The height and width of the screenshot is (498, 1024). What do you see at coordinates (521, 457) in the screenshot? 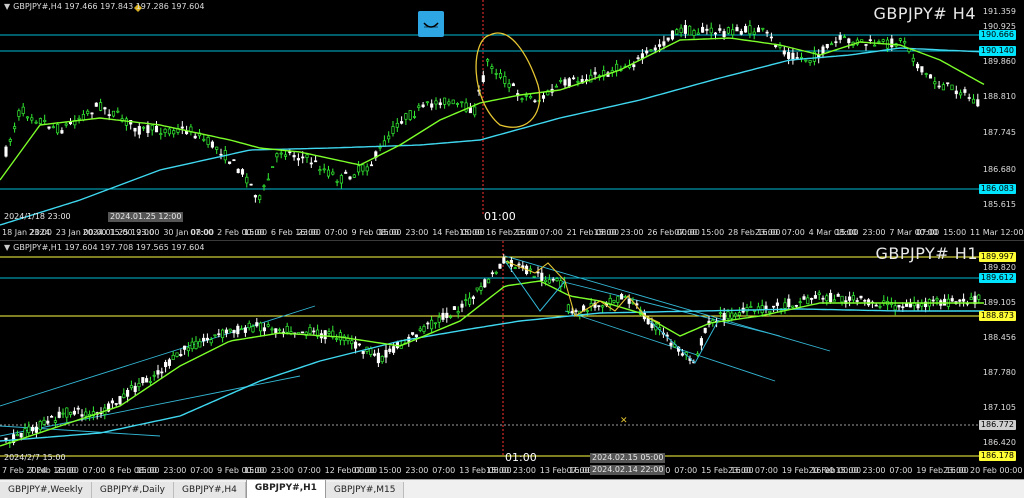
I see `h1-cursor-time: 01:00` at bounding box center [521, 457].